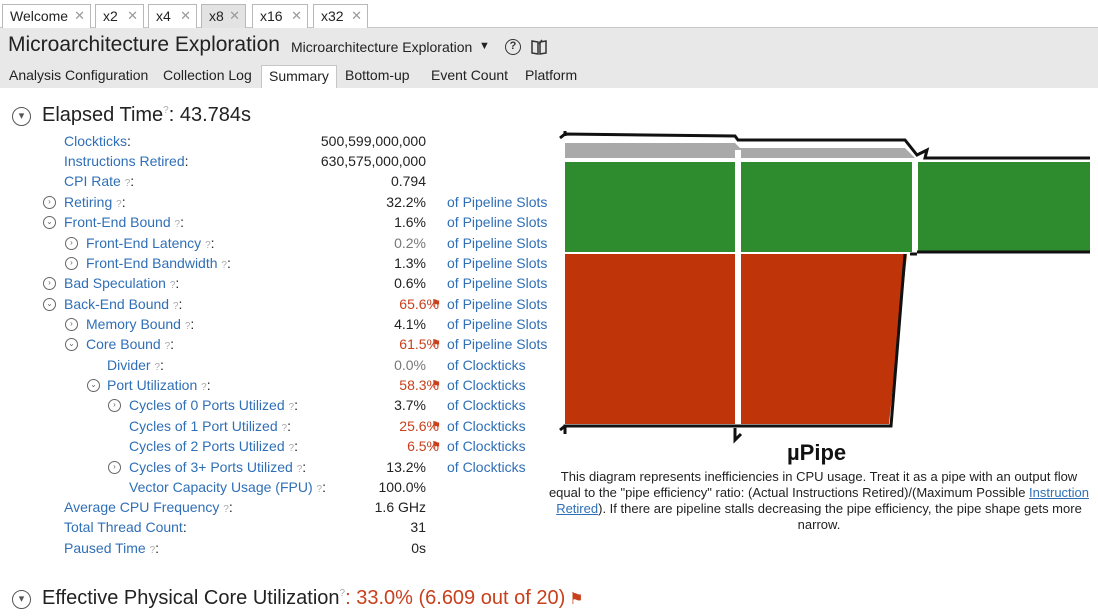  Describe the element at coordinates (213, 182) in the screenshot. I see `metric-row: CPI Rate ?: 0.794` at that location.